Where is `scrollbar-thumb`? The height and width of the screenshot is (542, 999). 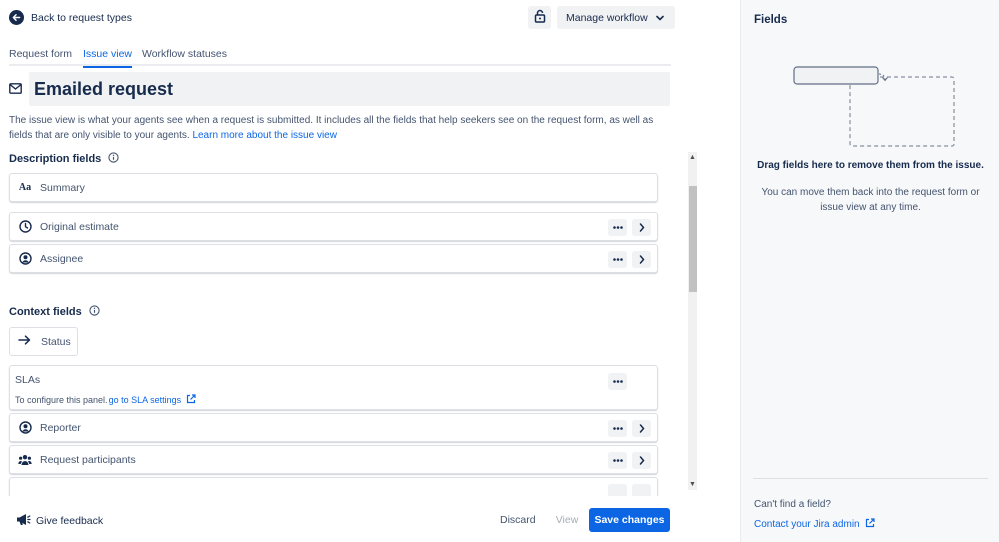 scrollbar-thumb is located at coordinates (693, 239).